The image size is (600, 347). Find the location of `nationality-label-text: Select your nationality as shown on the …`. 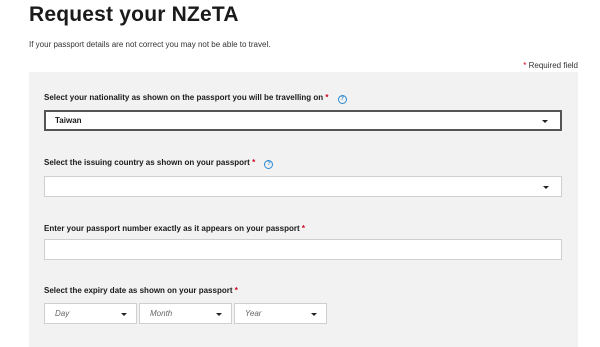

nationality-label-text: Select your nationality as shown on the … is located at coordinates (184, 97).